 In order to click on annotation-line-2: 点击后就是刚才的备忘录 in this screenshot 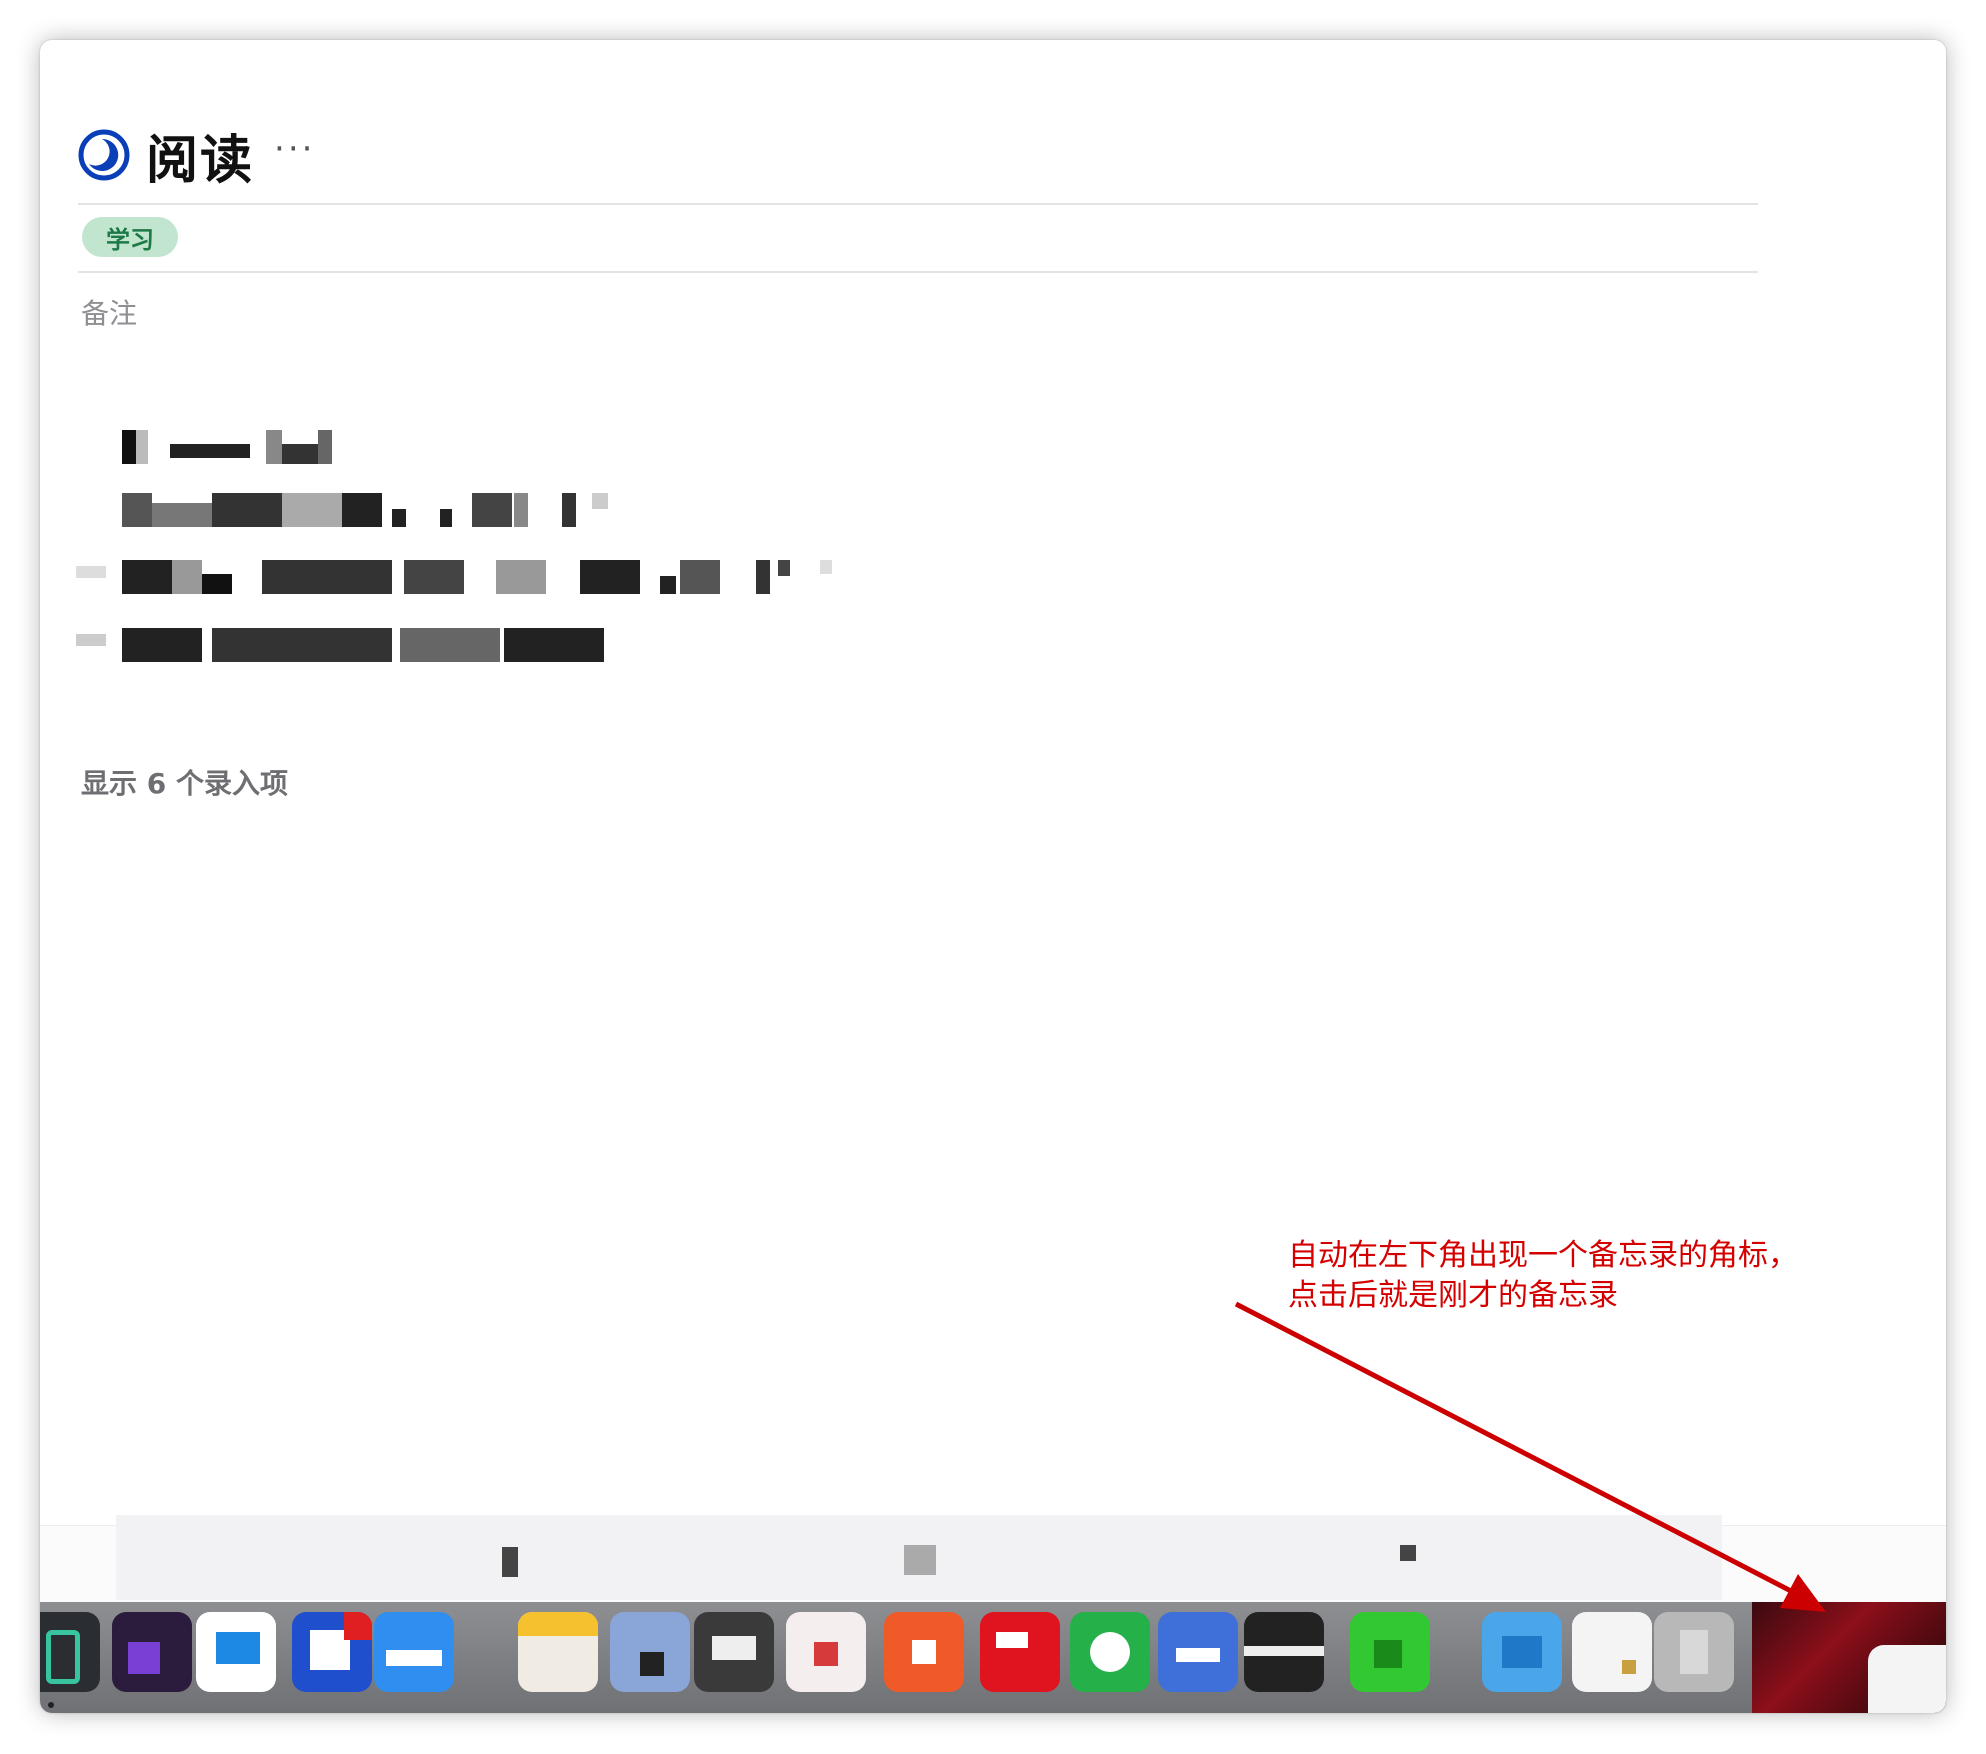, I will do `click(1453, 1295)`.